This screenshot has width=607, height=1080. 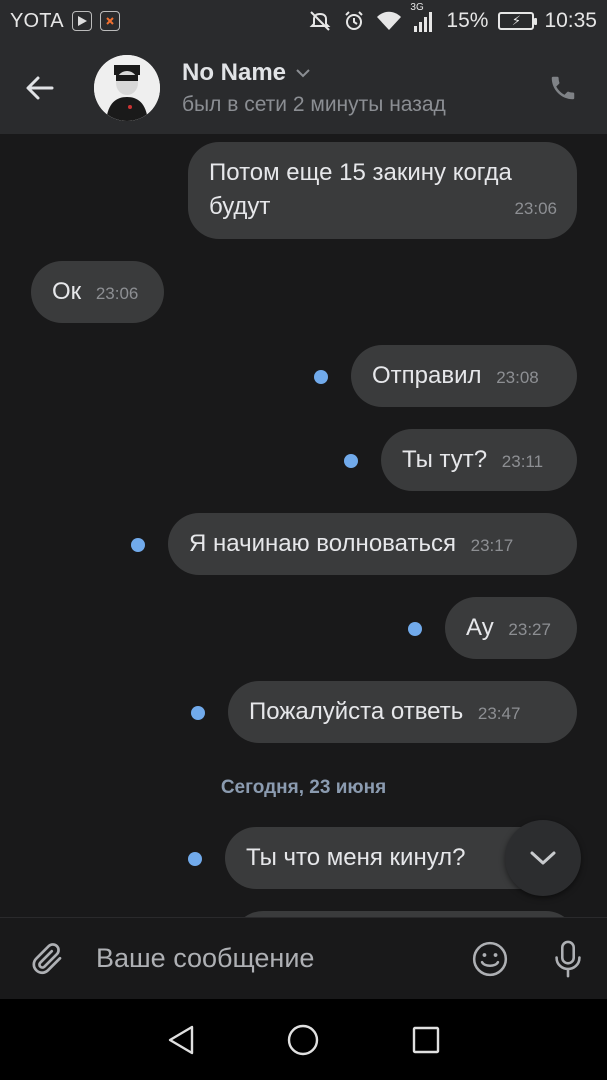 What do you see at coordinates (517, 377) in the screenshot?
I see `message-time: 23:08` at bounding box center [517, 377].